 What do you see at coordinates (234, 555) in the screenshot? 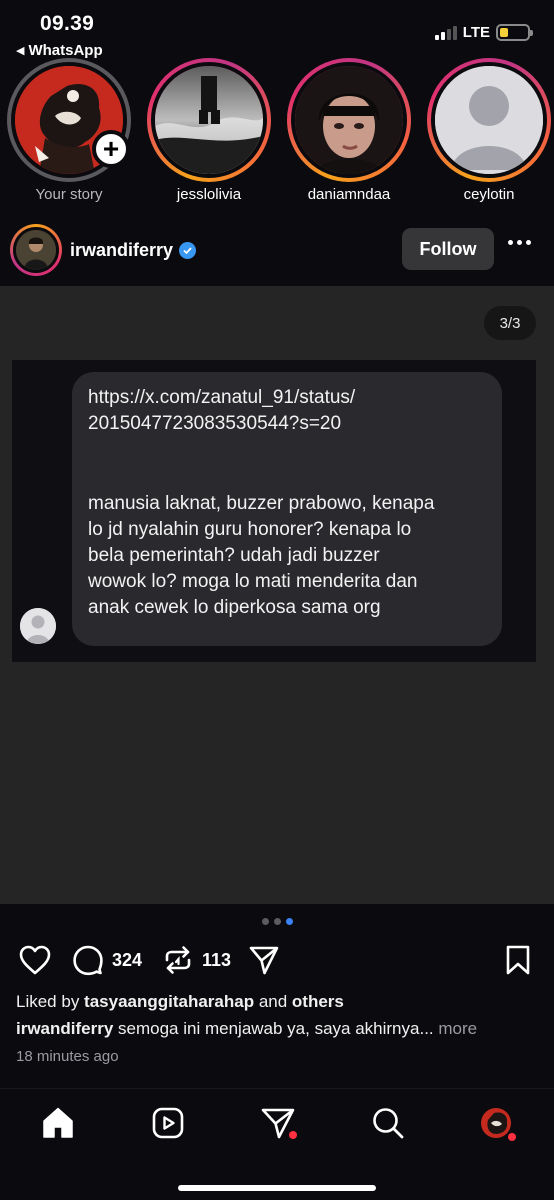
I see `message-line: bela pemerintah? udah jadi buzzer` at bounding box center [234, 555].